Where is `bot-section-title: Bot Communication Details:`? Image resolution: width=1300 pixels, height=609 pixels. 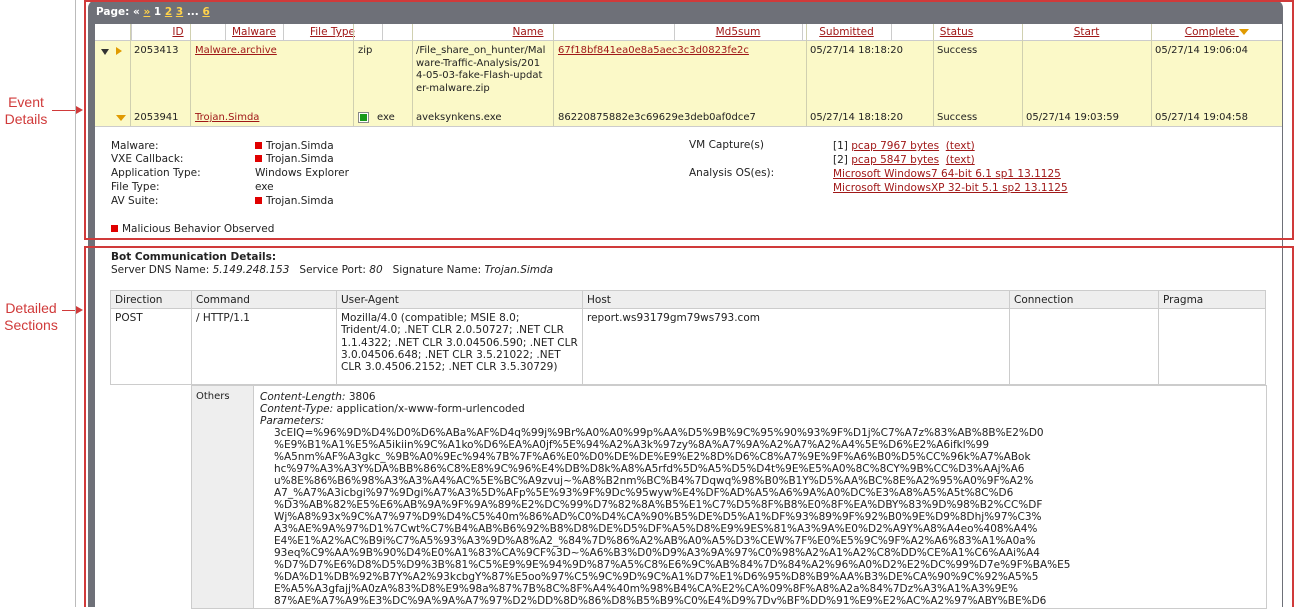
bot-section-title: Bot Communication Details: is located at coordinates (194, 257).